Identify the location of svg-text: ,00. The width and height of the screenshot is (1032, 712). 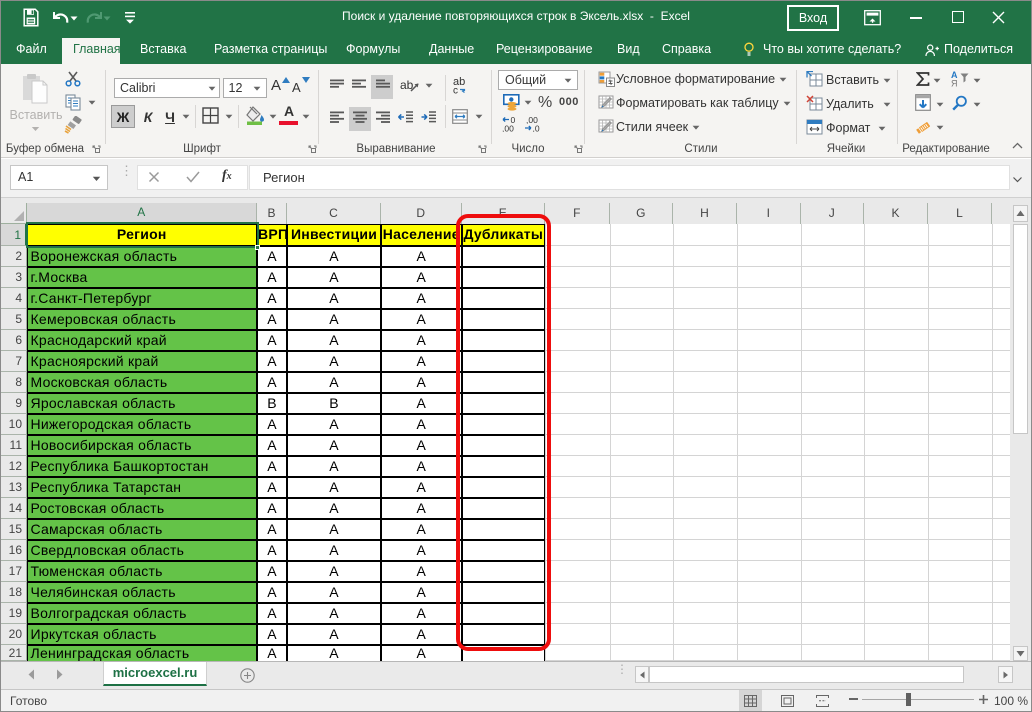
(508, 128).